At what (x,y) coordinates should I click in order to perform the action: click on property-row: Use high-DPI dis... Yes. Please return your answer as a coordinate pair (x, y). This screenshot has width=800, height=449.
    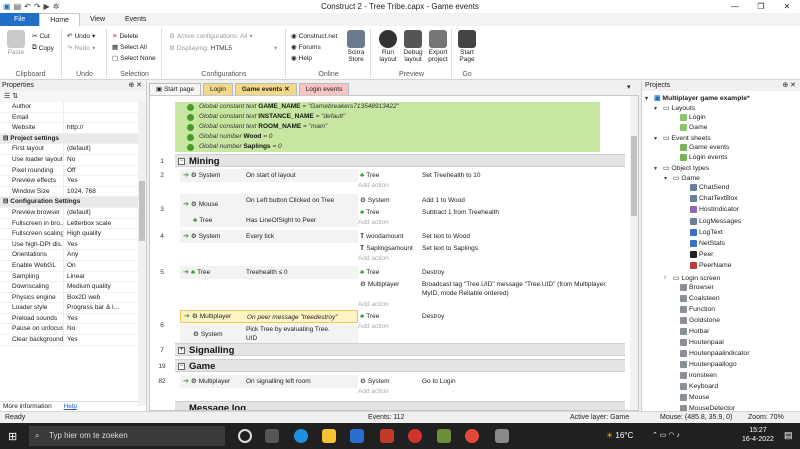
    Looking at the image, I should click on (73, 245).